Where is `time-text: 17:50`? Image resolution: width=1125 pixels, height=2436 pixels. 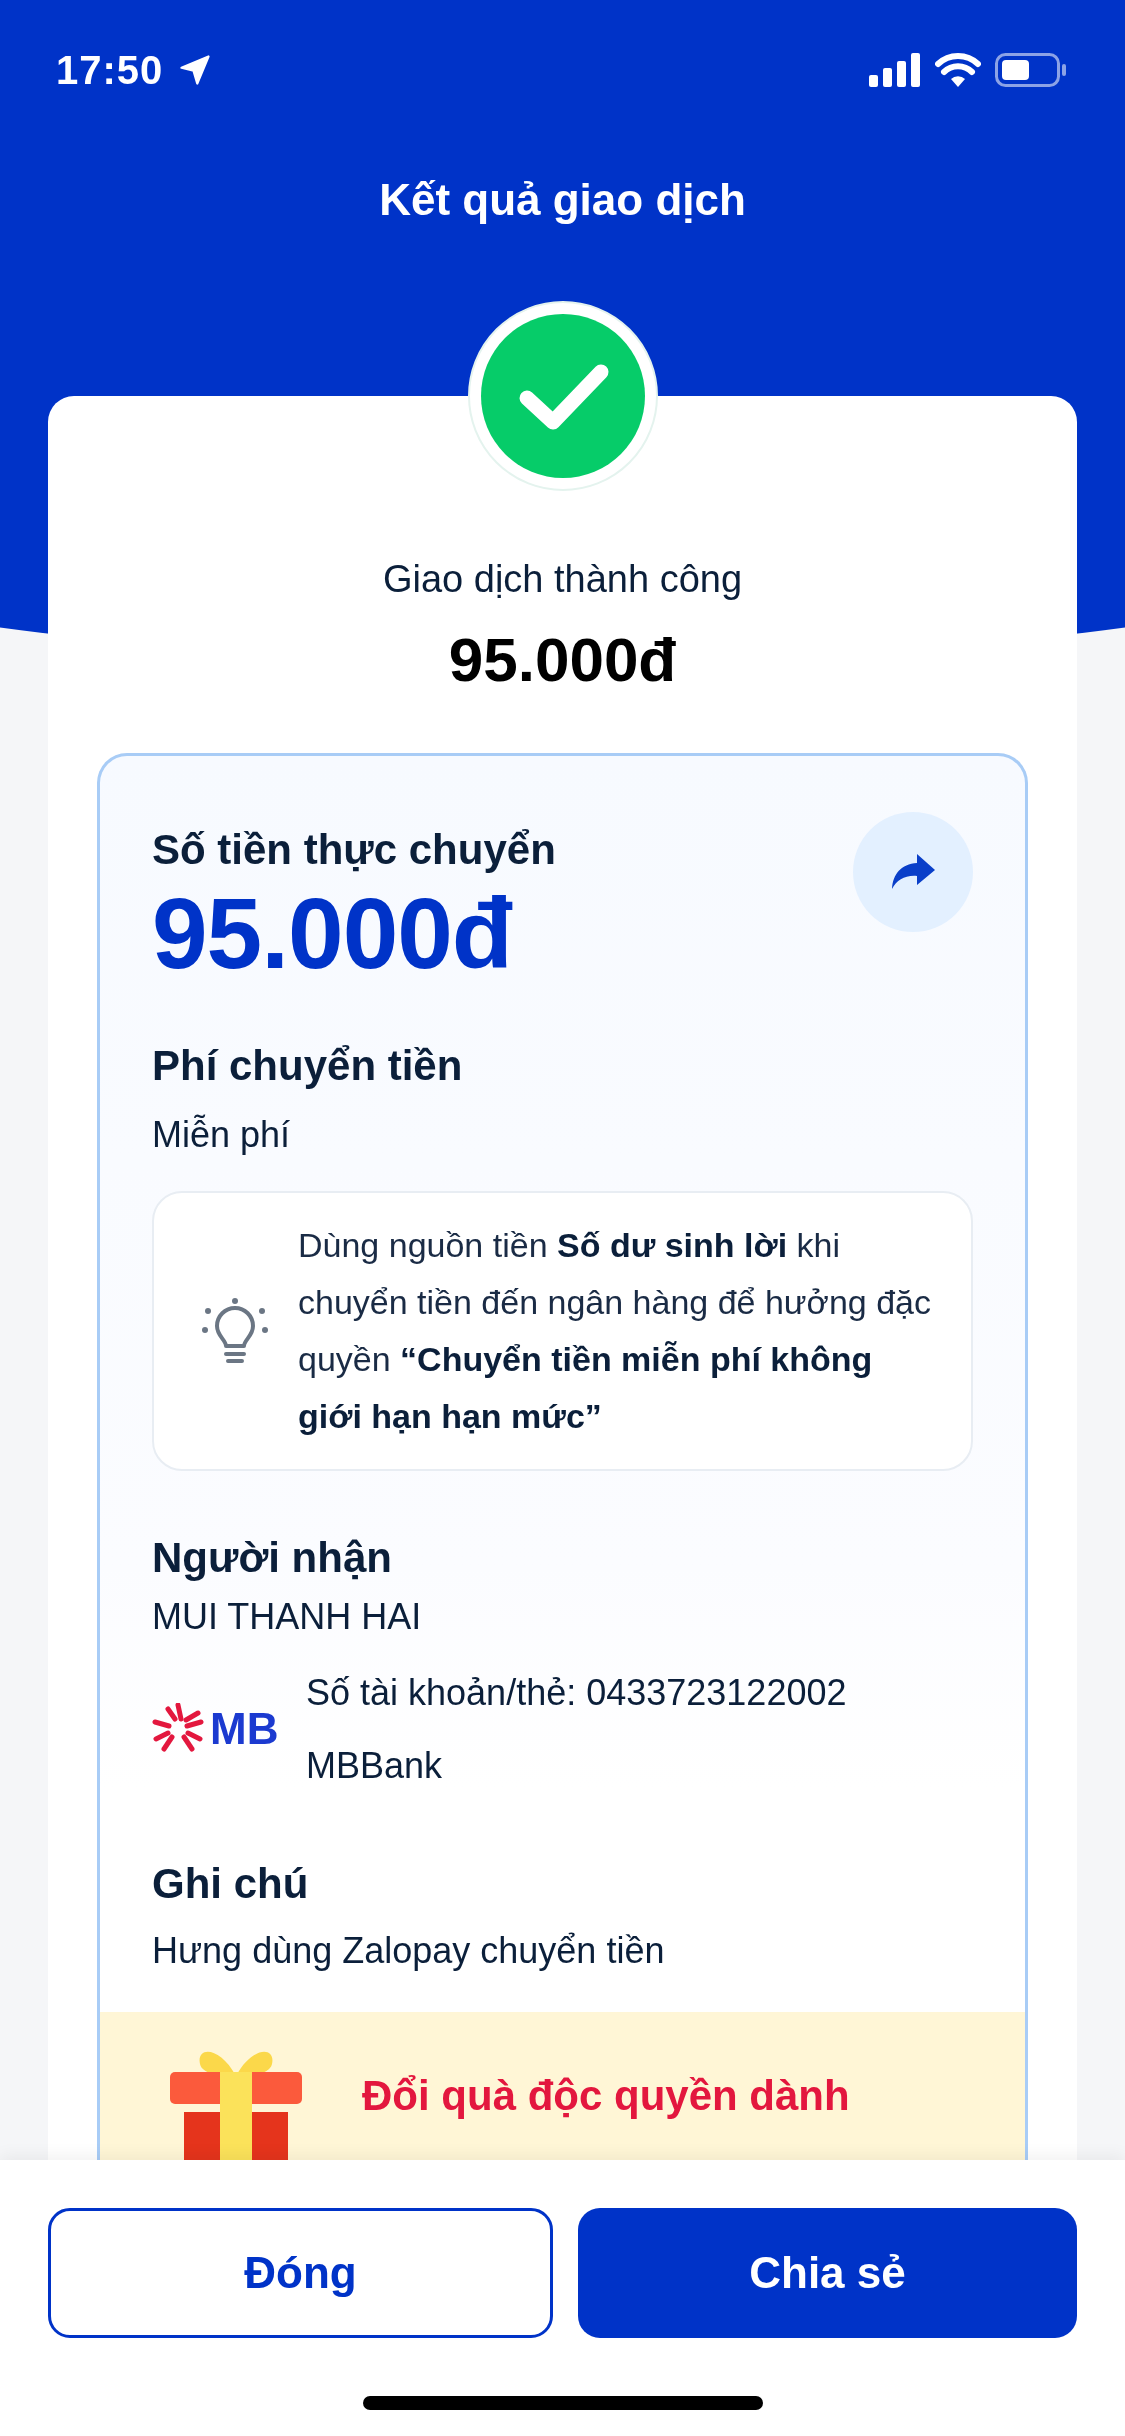 time-text: 17:50 is located at coordinates (110, 70).